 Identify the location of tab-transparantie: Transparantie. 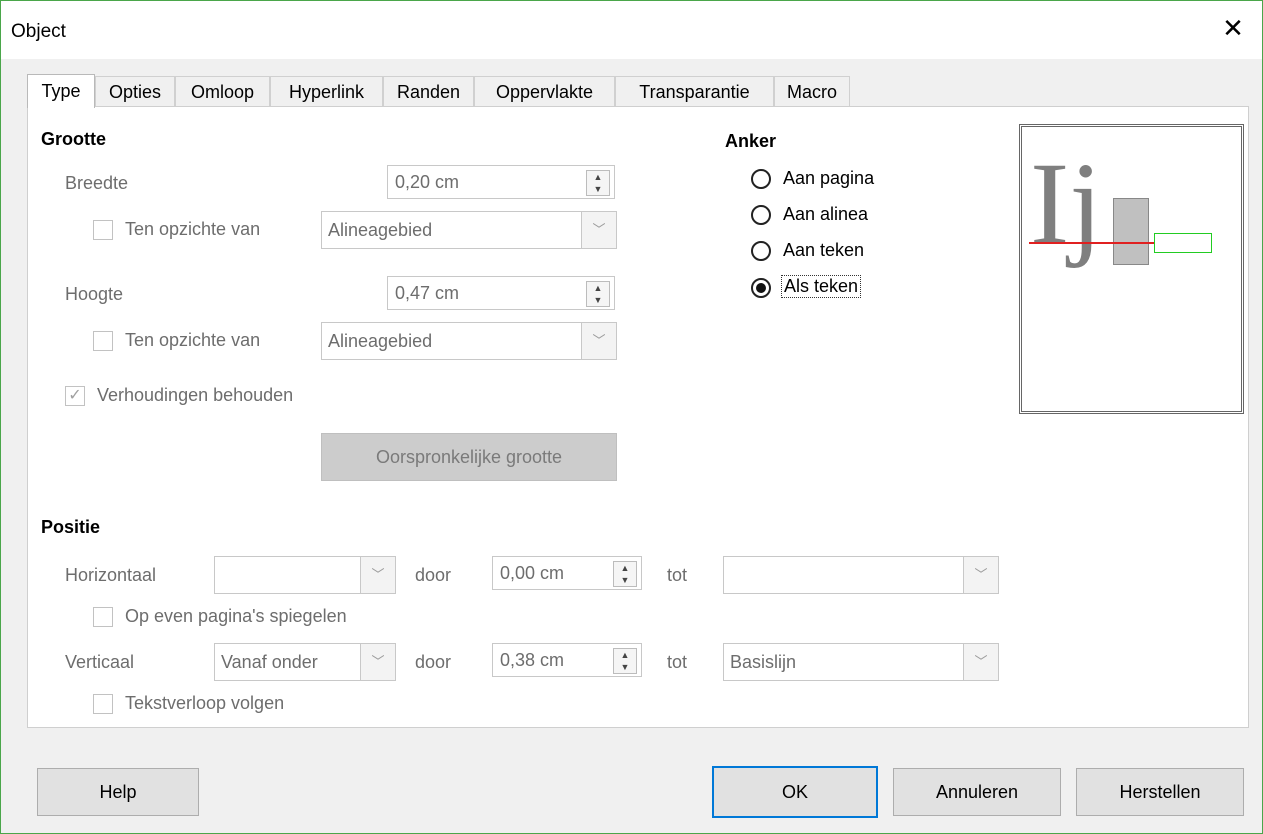
(694, 91).